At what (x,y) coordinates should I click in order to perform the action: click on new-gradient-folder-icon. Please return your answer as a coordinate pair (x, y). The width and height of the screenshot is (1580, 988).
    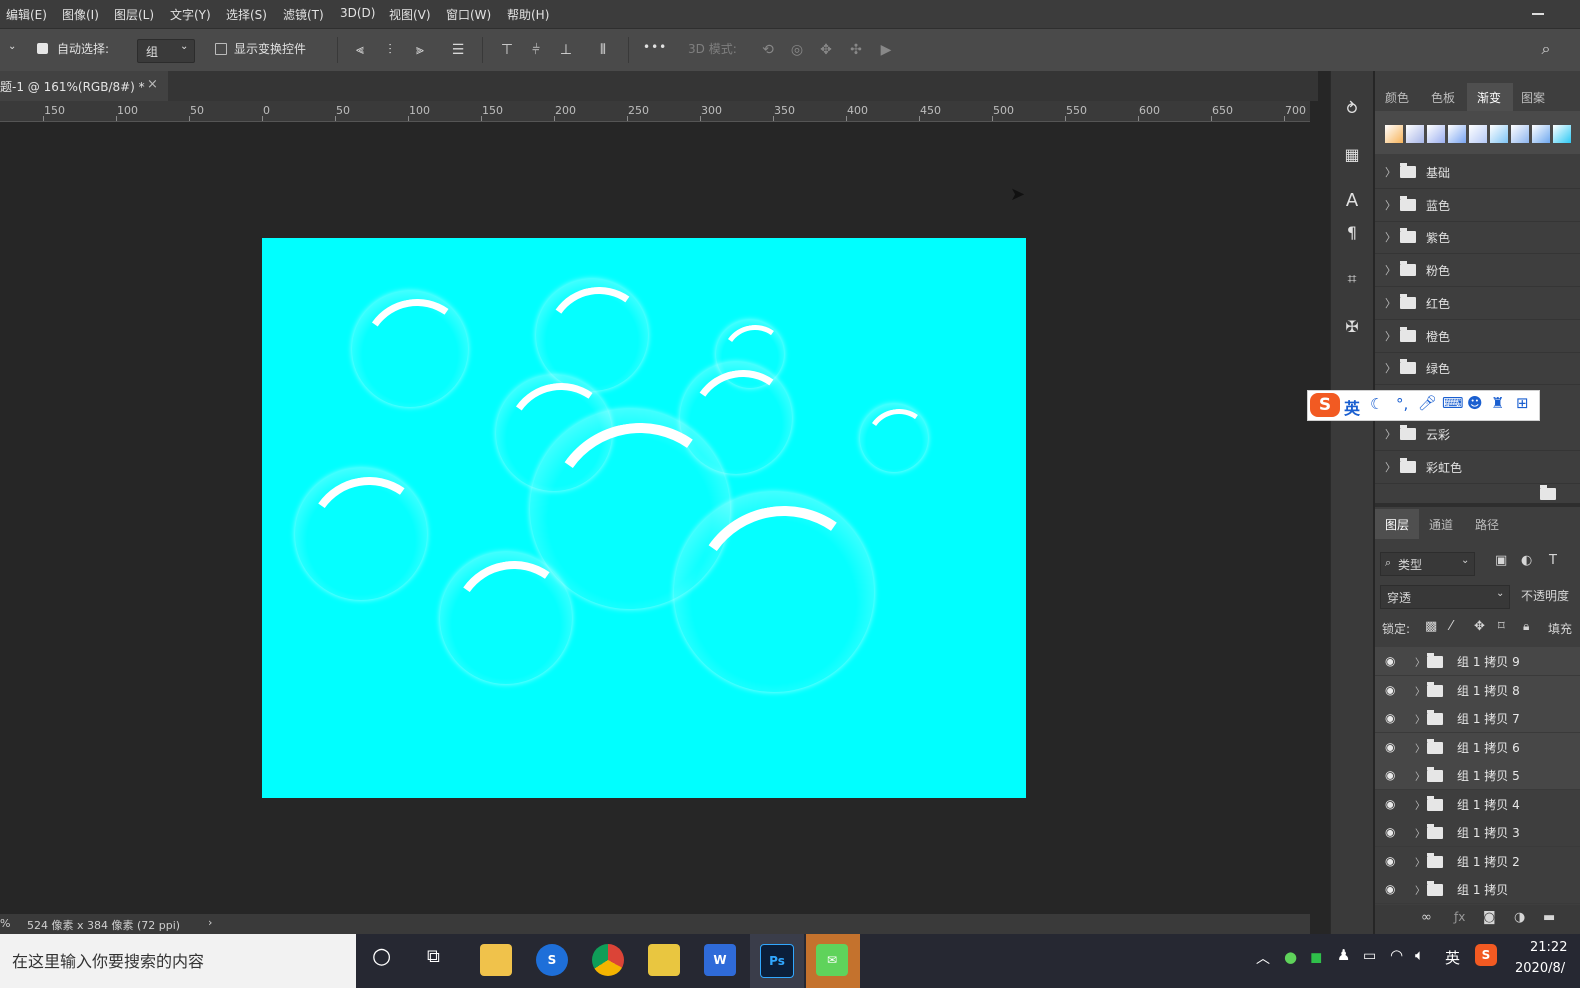
    Looking at the image, I should click on (1548, 492).